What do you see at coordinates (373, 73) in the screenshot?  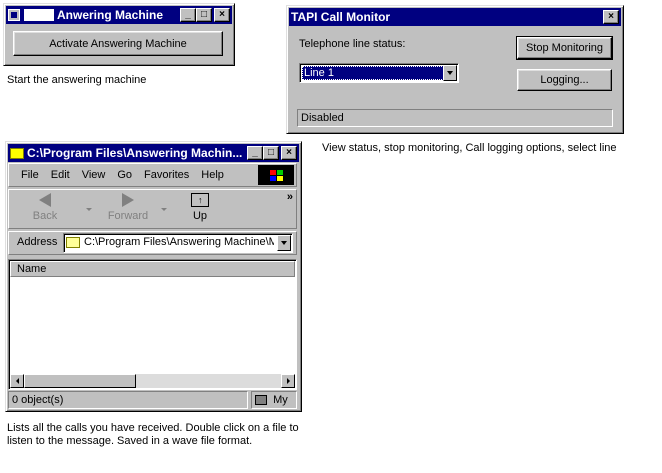 I see `line-select-value: Line 1` at bounding box center [373, 73].